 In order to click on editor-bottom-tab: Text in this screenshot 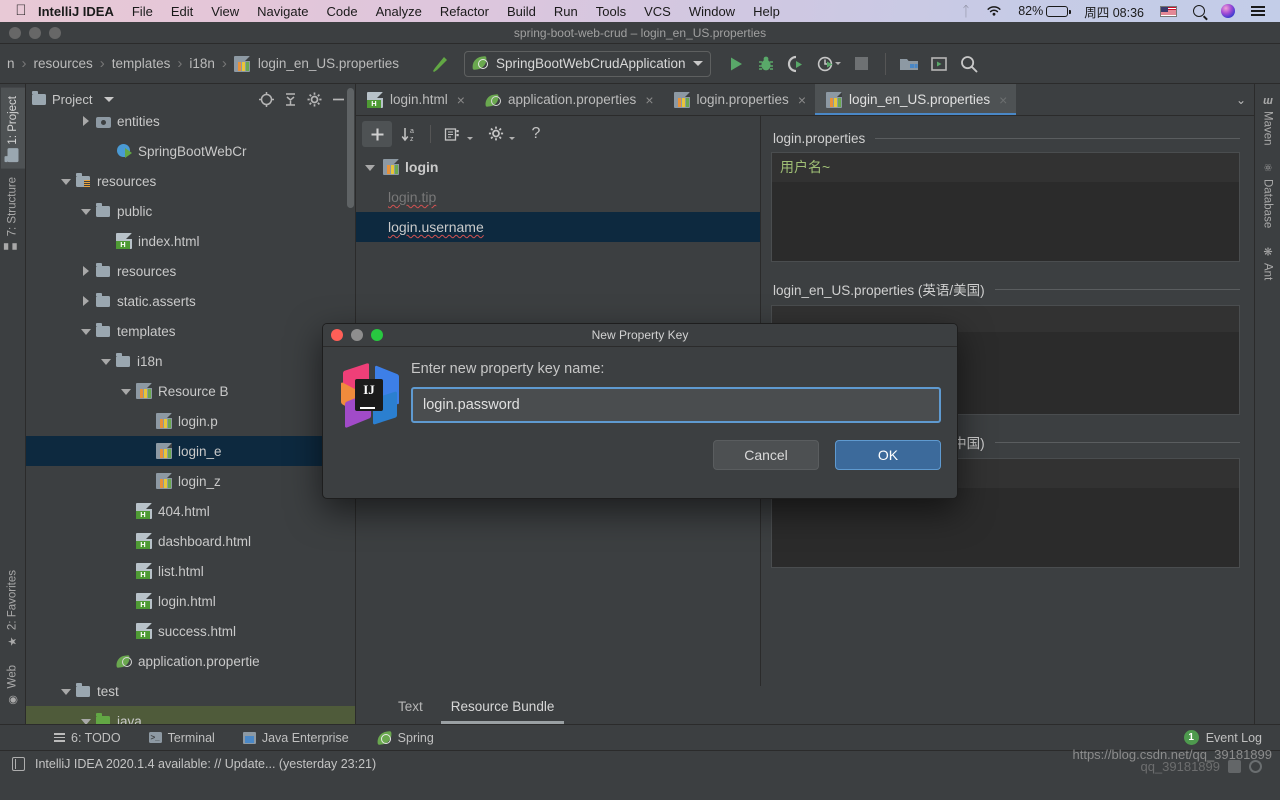, I will do `click(410, 711)`.